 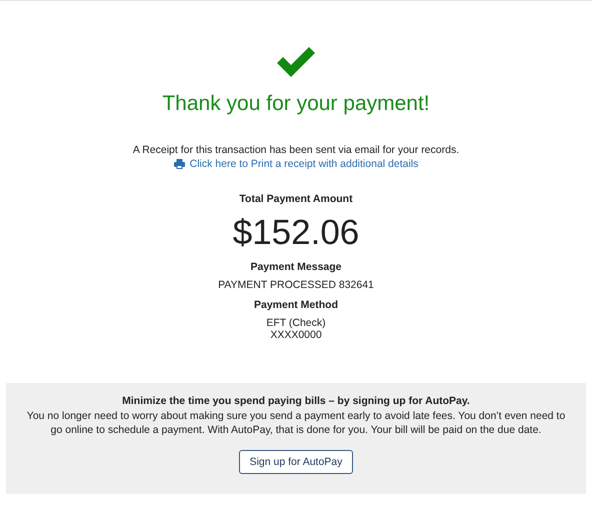 I want to click on payment-amount: $152.06, so click(x=296, y=233).